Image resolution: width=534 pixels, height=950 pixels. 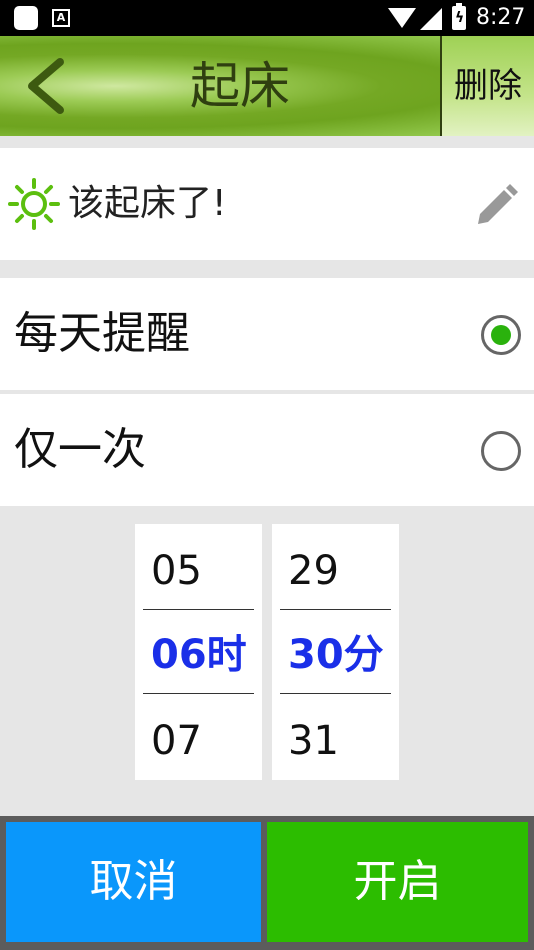 What do you see at coordinates (34, 204) in the screenshot?
I see `sun-icon` at bounding box center [34, 204].